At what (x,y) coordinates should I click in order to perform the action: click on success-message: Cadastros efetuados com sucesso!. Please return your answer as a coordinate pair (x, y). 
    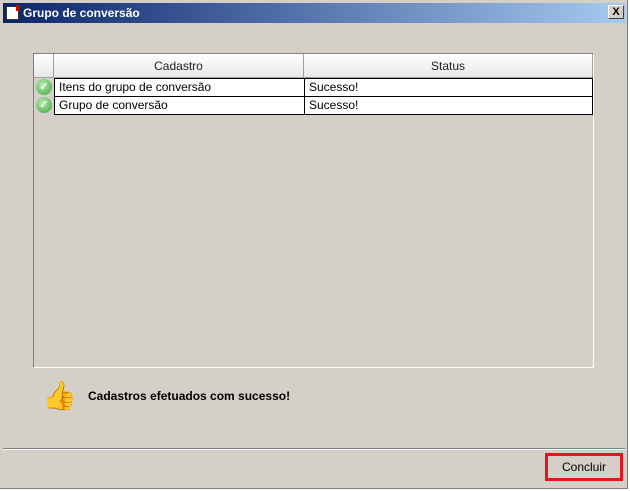
    Looking at the image, I should click on (189, 396).